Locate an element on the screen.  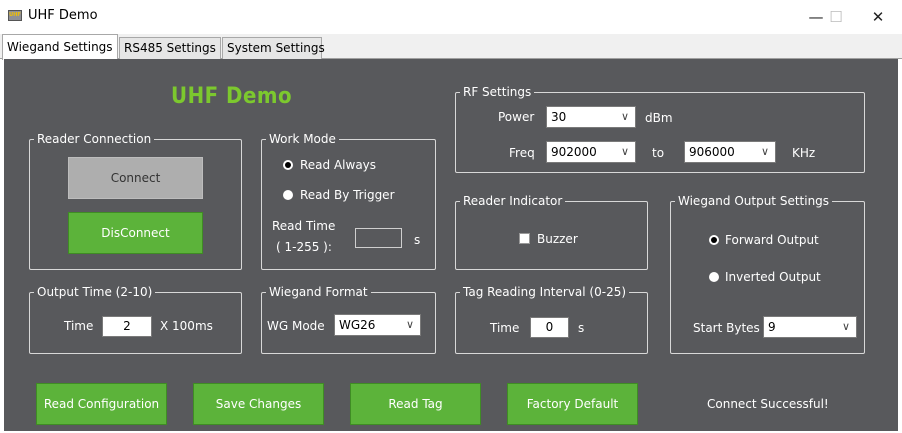
maximize-button: ☐ is located at coordinates (836, 17).